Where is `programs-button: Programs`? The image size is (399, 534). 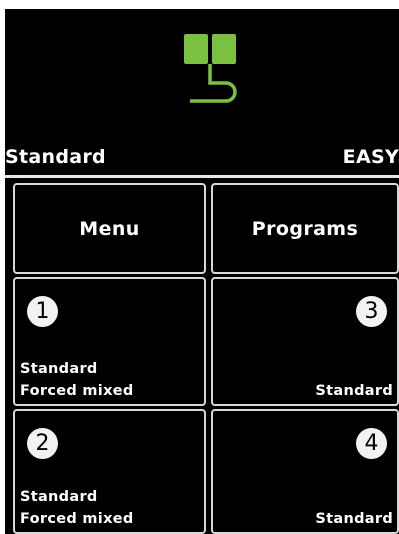 programs-button: Programs is located at coordinates (305, 228).